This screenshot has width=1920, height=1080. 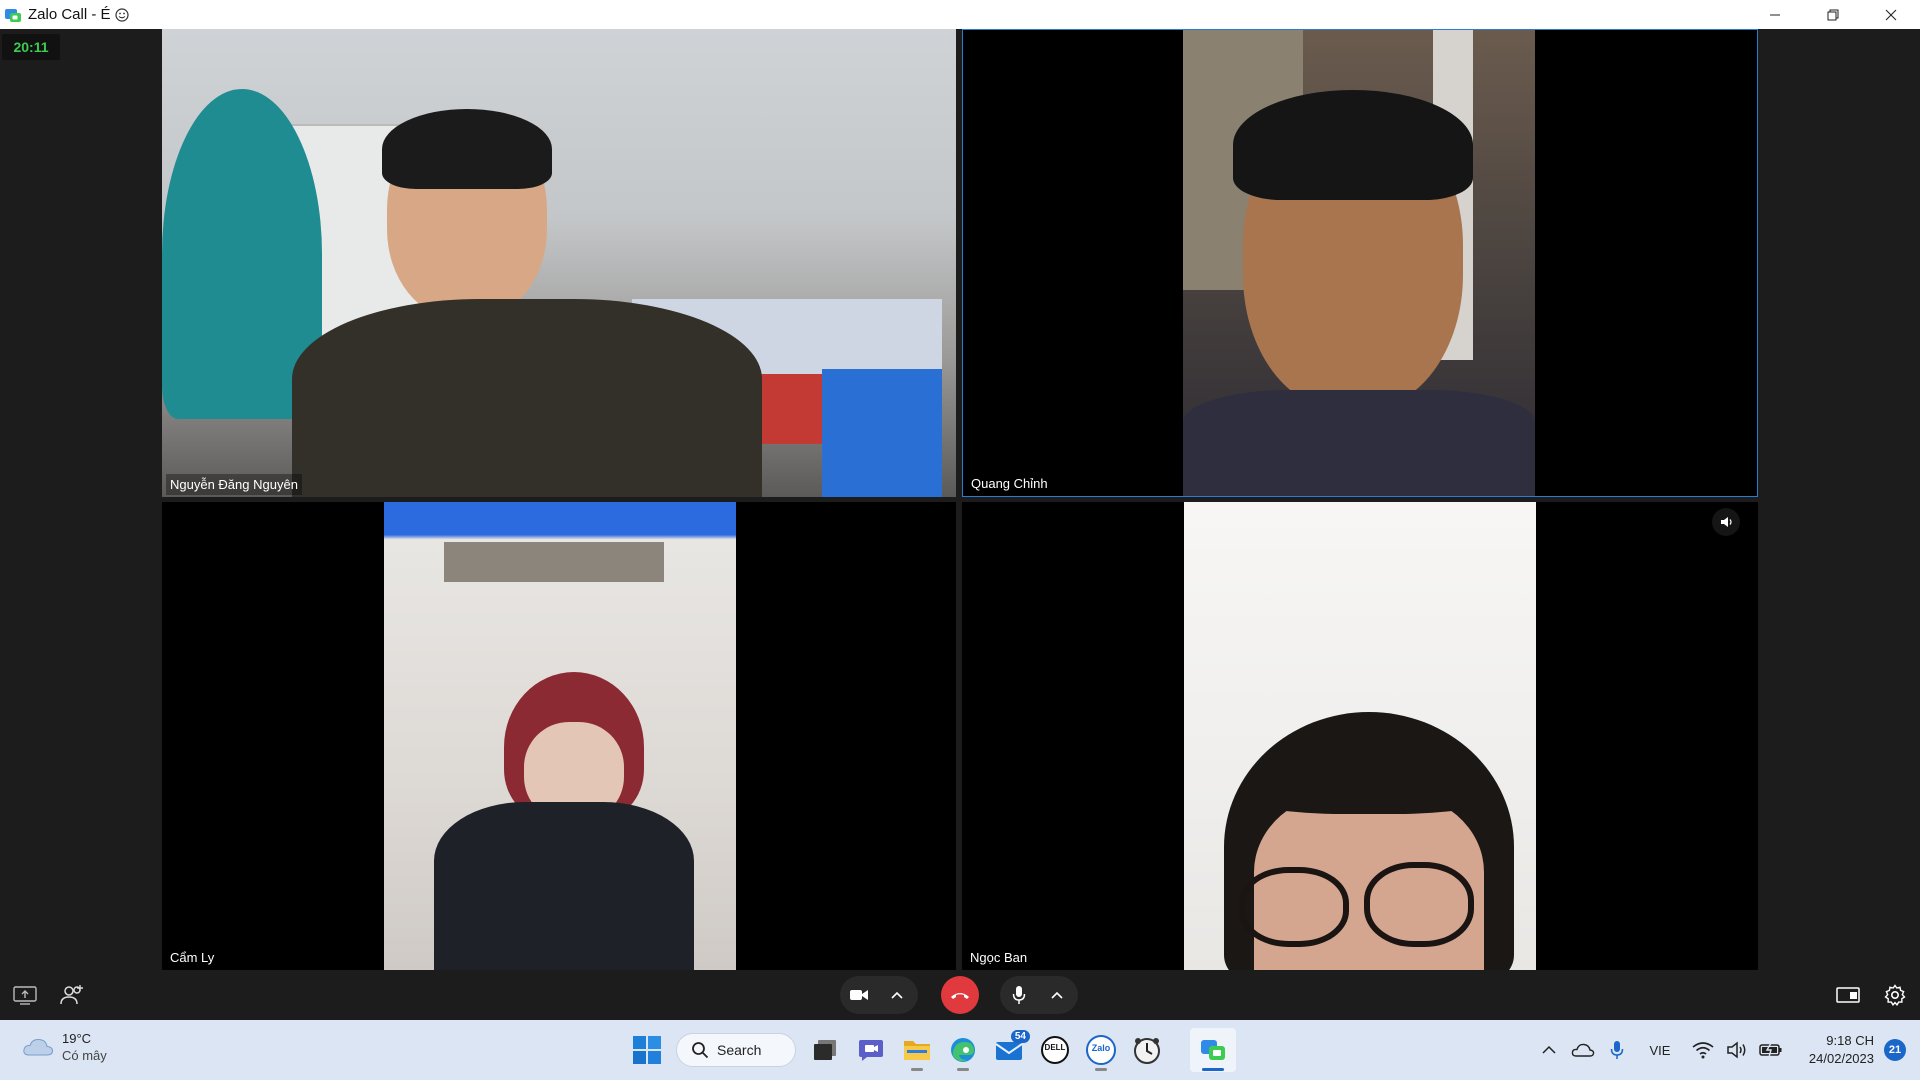 What do you see at coordinates (1891, 14) in the screenshot?
I see `close-button` at bounding box center [1891, 14].